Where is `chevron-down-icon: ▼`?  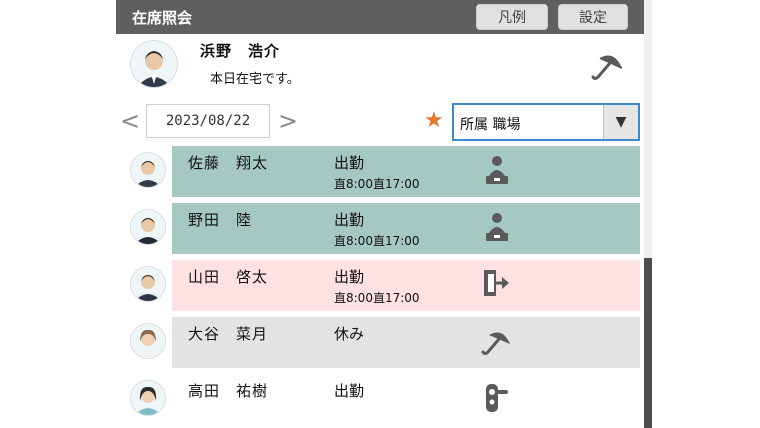 chevron-down-icon: ▼ is located at coordinates (620, 122).